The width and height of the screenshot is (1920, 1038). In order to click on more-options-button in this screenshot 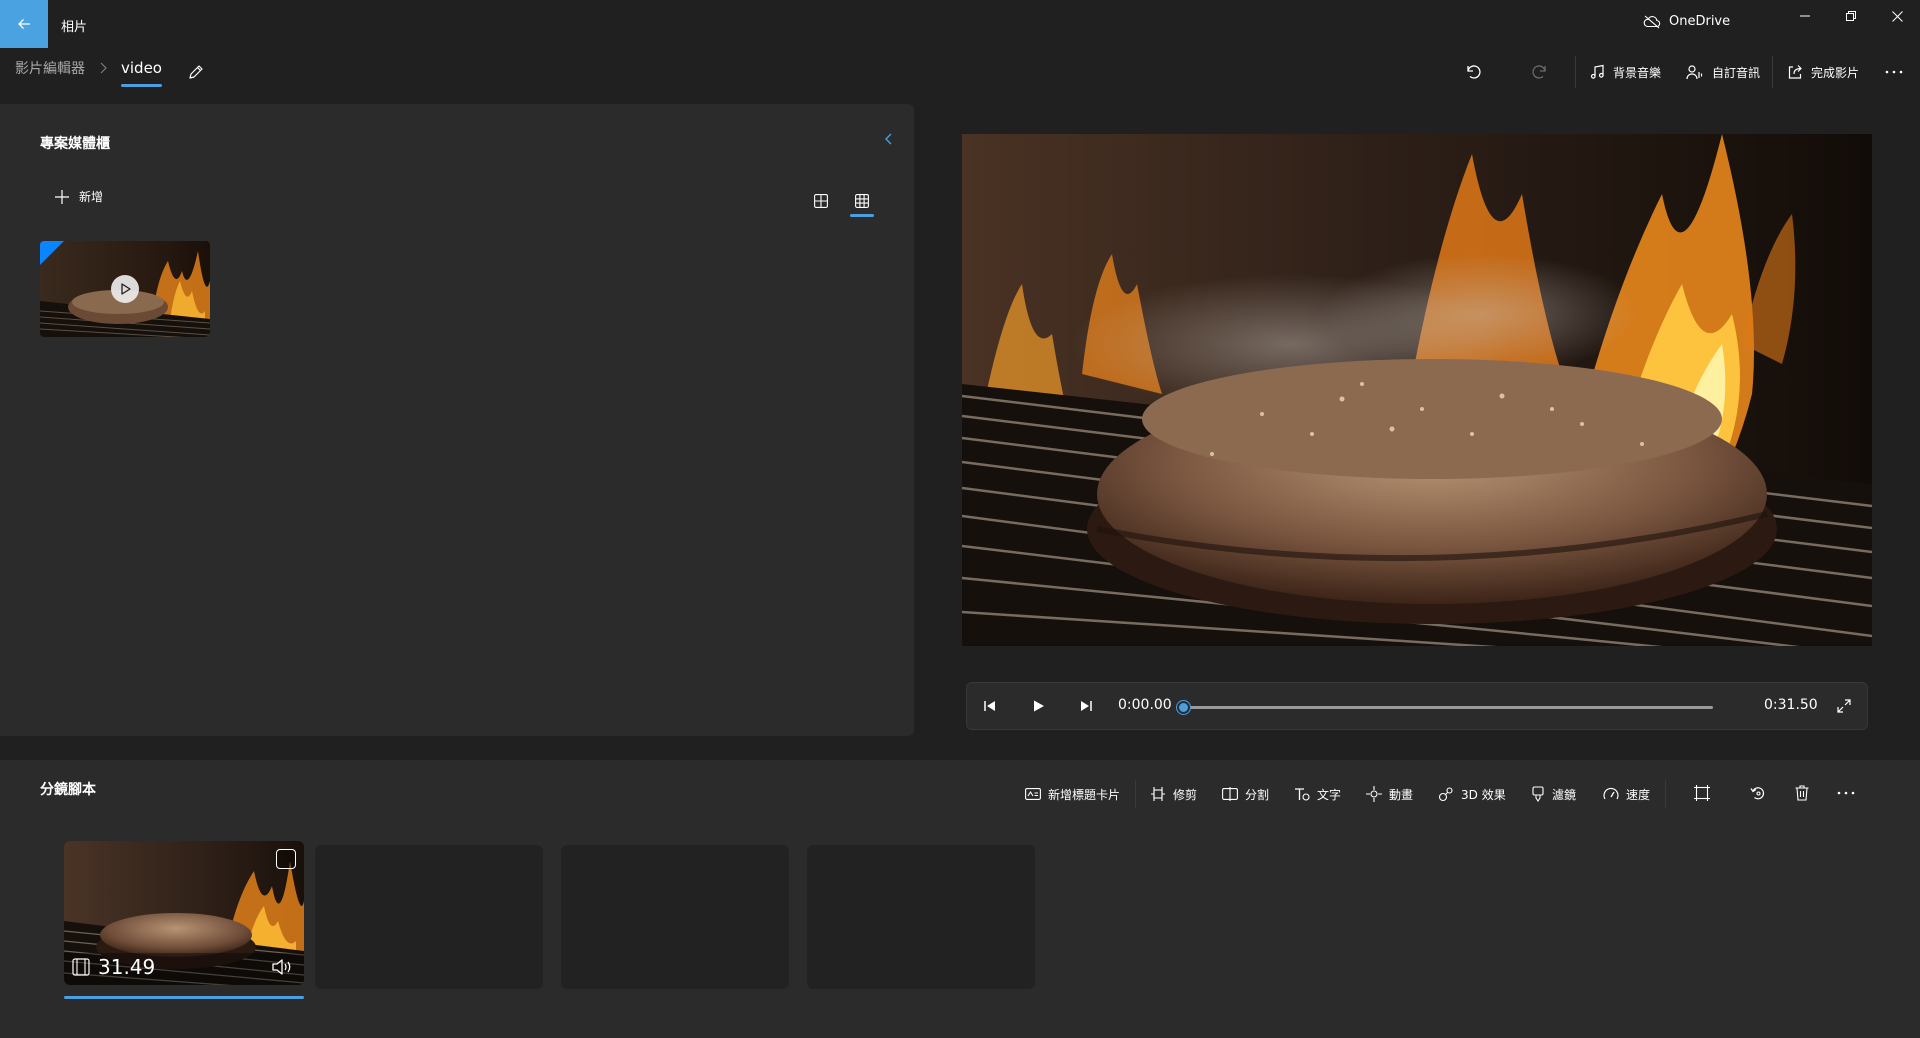, I will do `click(1894, 72)`.